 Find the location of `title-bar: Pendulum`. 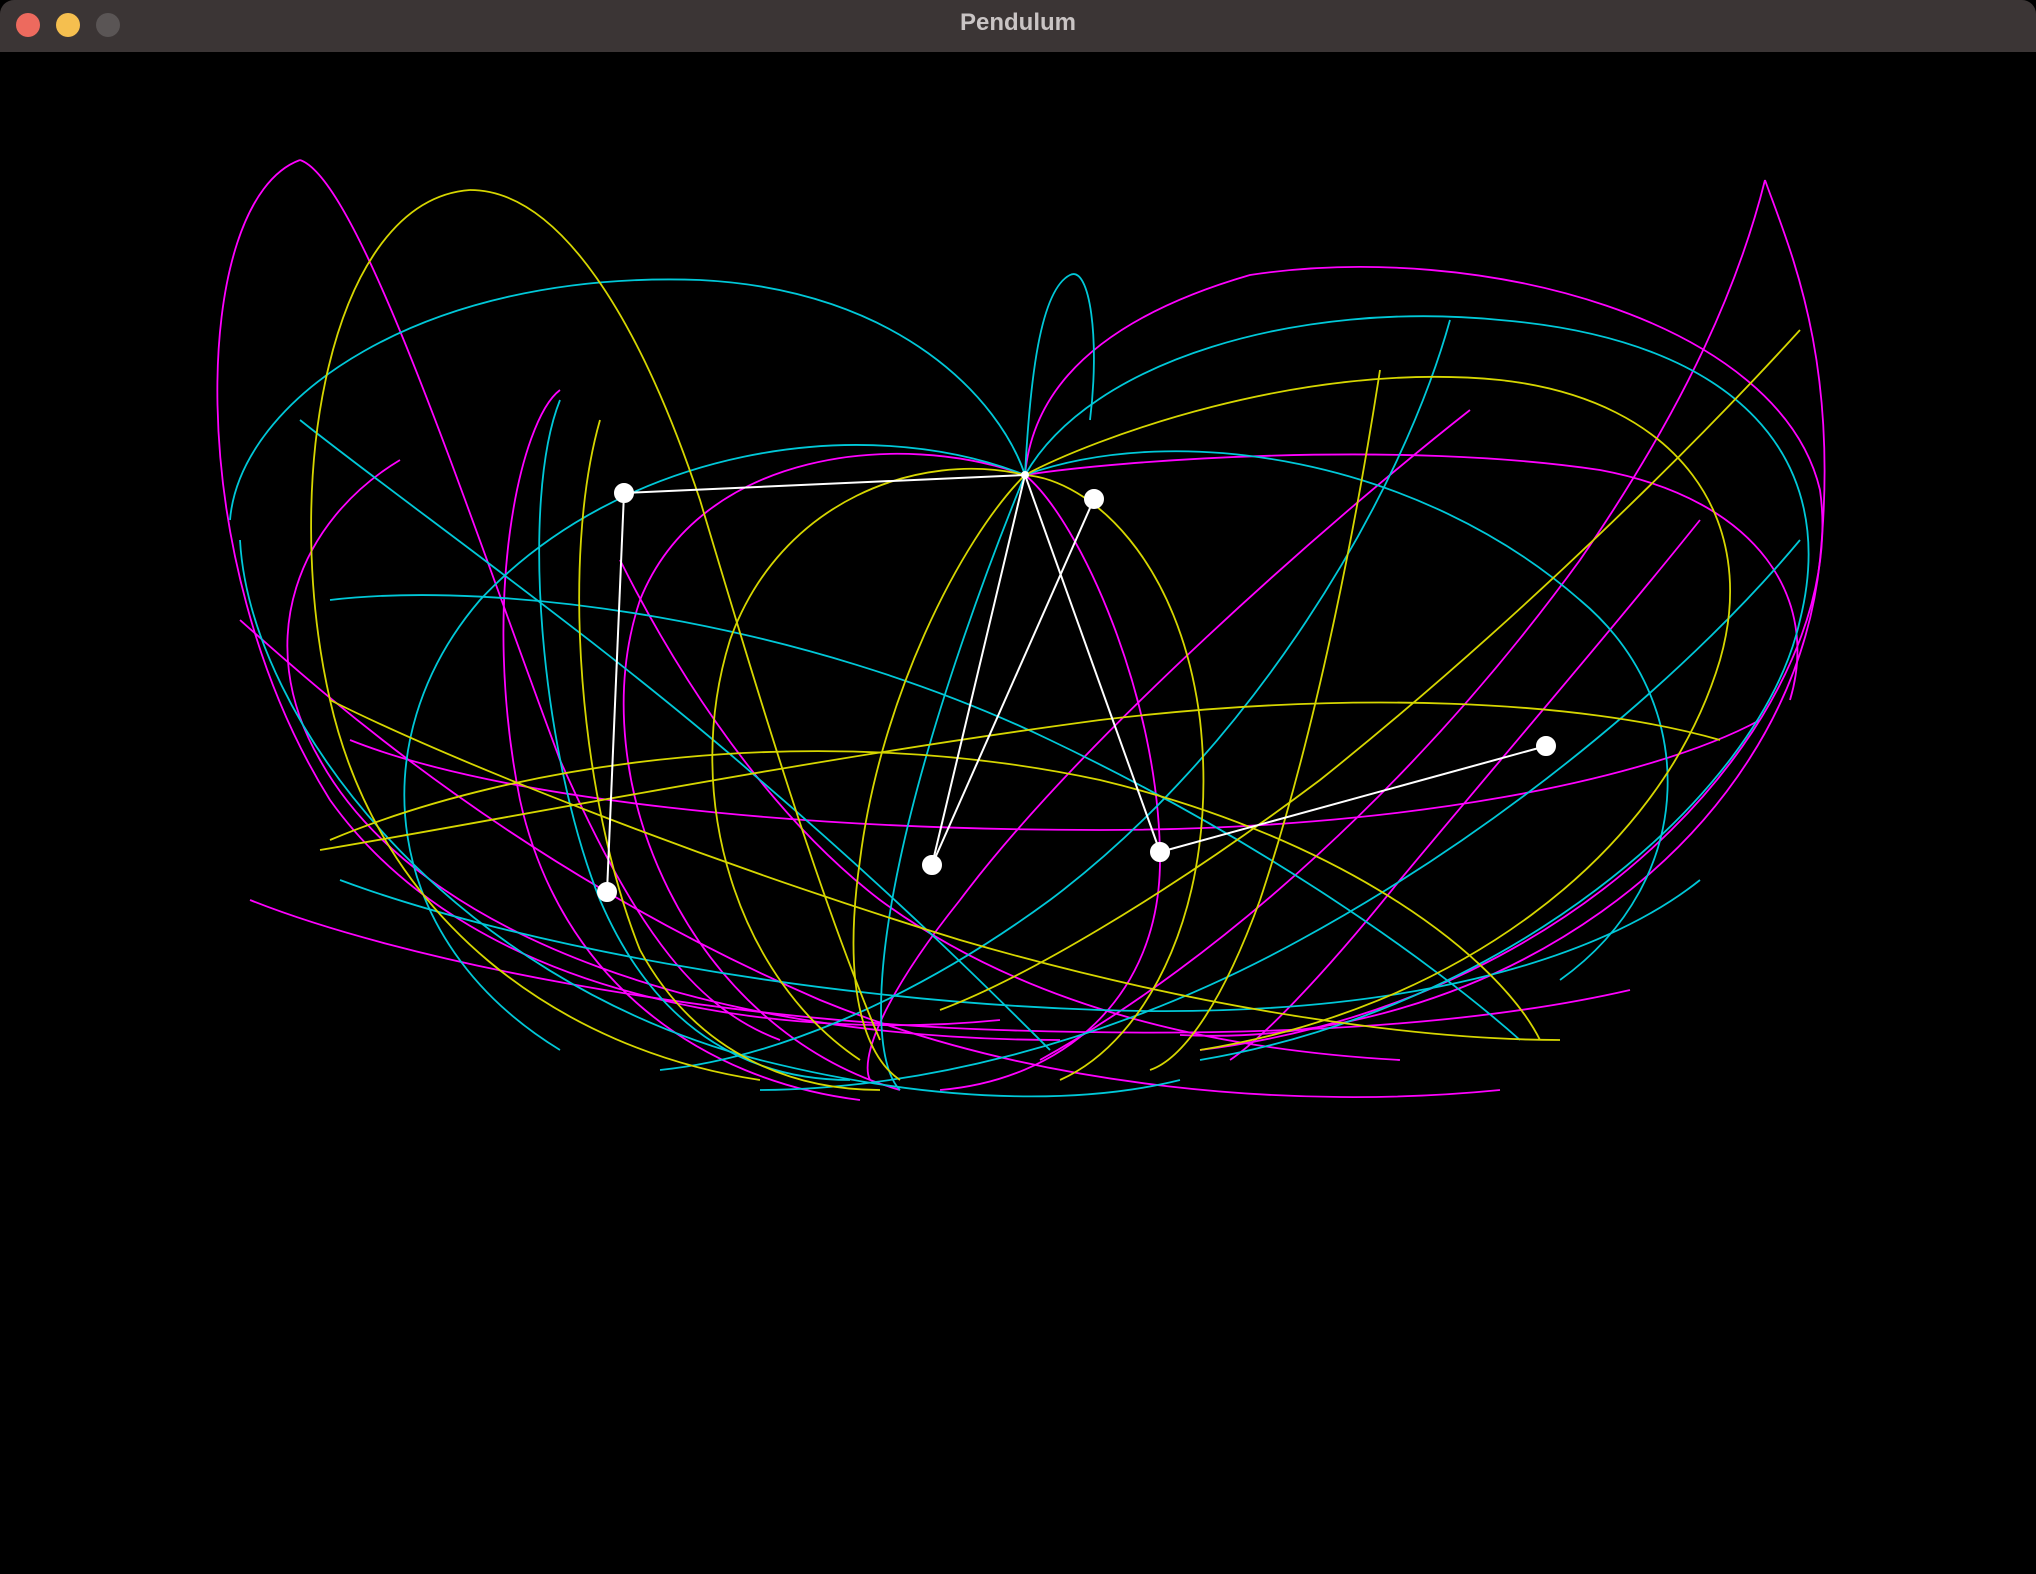

title-bar: Pendulum is located at coordinates (1018, 26).